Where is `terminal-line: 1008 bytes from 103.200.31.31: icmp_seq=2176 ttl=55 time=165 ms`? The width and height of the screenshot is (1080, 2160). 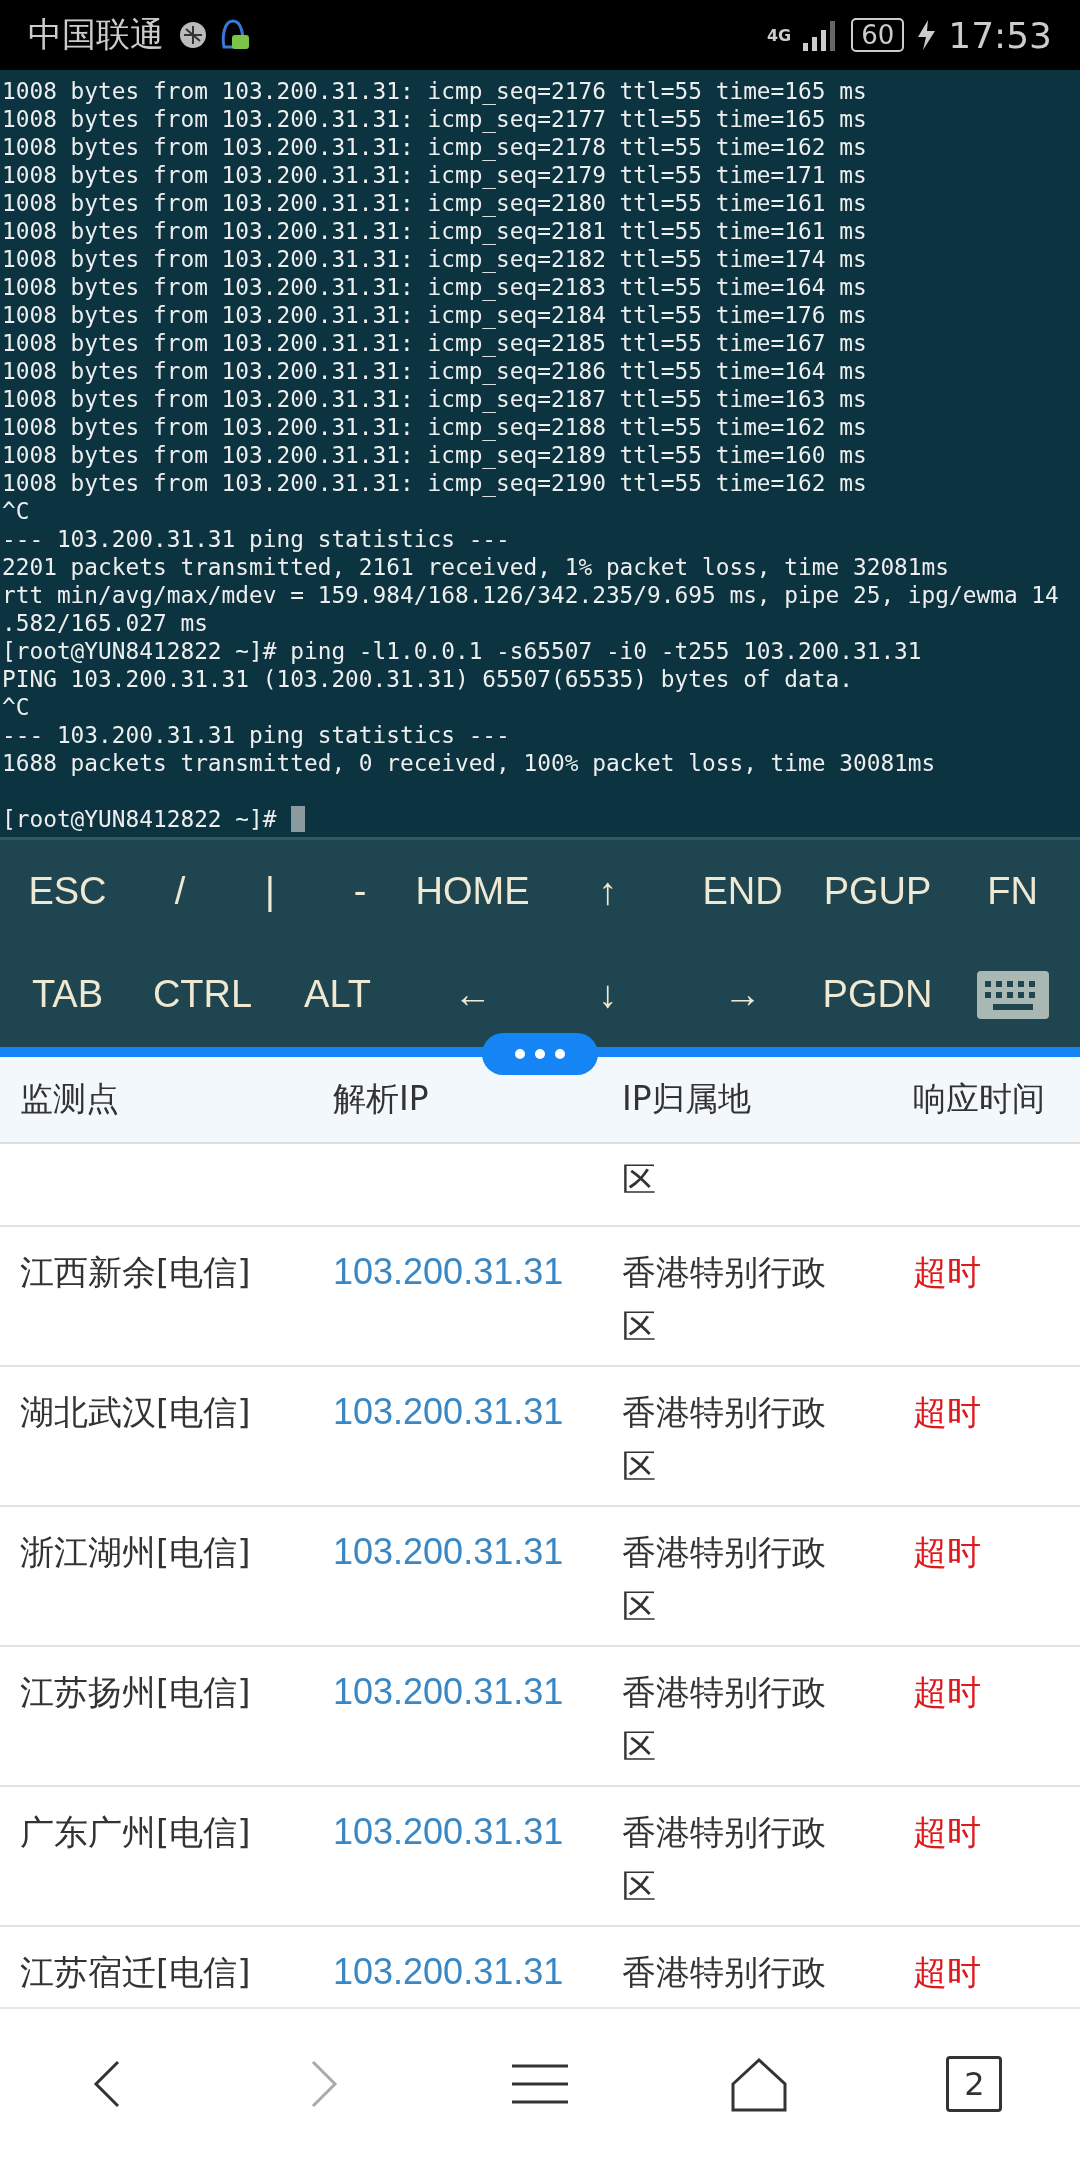
terminal-line: 1008 bytes from 103.200.31.31: icmp_seq=2176 ttl=55 time=165 ms is located at coordinates (435, 91).